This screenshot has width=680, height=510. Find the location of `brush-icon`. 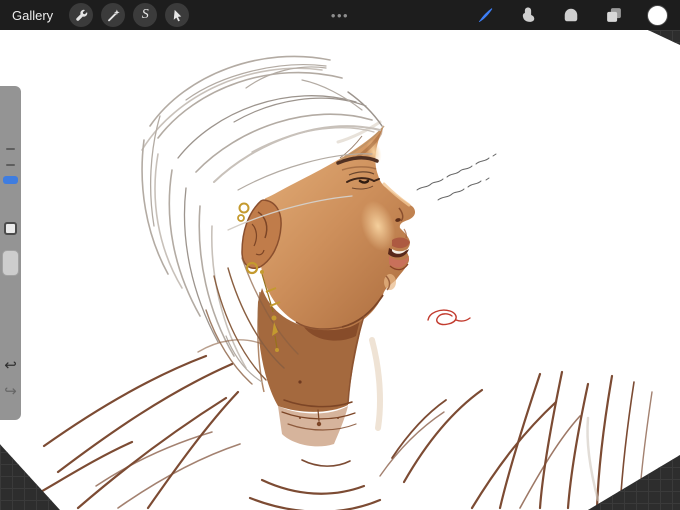

brush-icon is located at coordinates (485, 15).